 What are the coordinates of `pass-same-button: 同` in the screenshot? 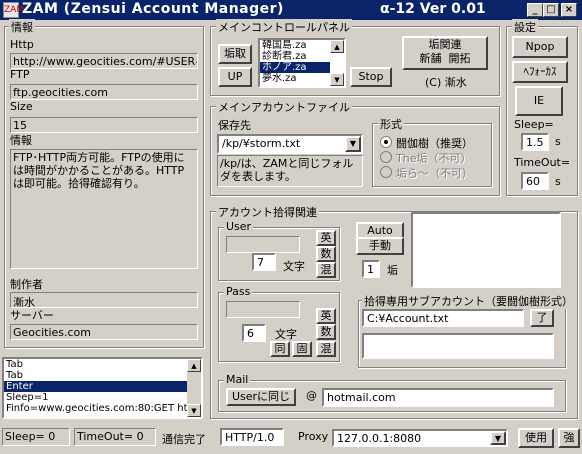 It's located at (280, 349).